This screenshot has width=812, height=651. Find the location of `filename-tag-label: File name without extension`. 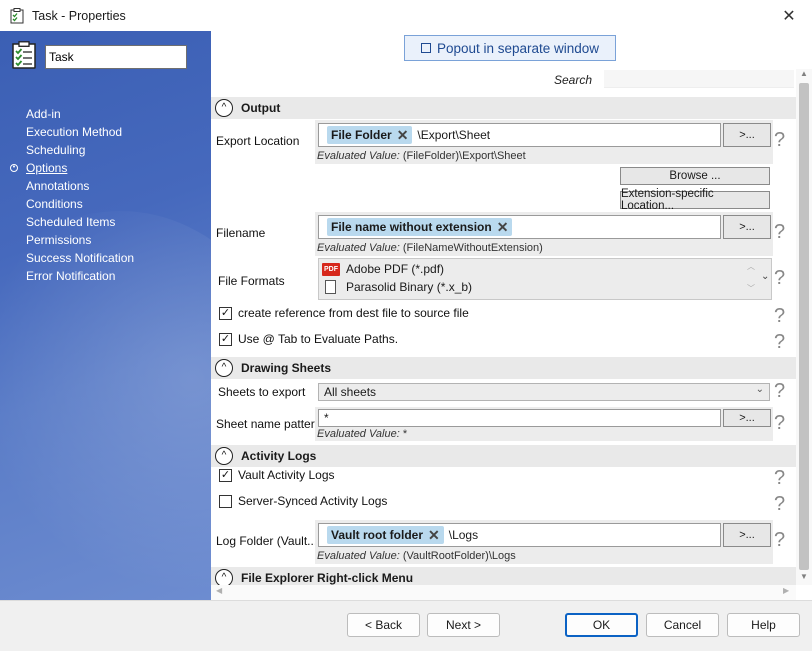

filename-tag-label: File name without extension is located at coordinates (411, 227).